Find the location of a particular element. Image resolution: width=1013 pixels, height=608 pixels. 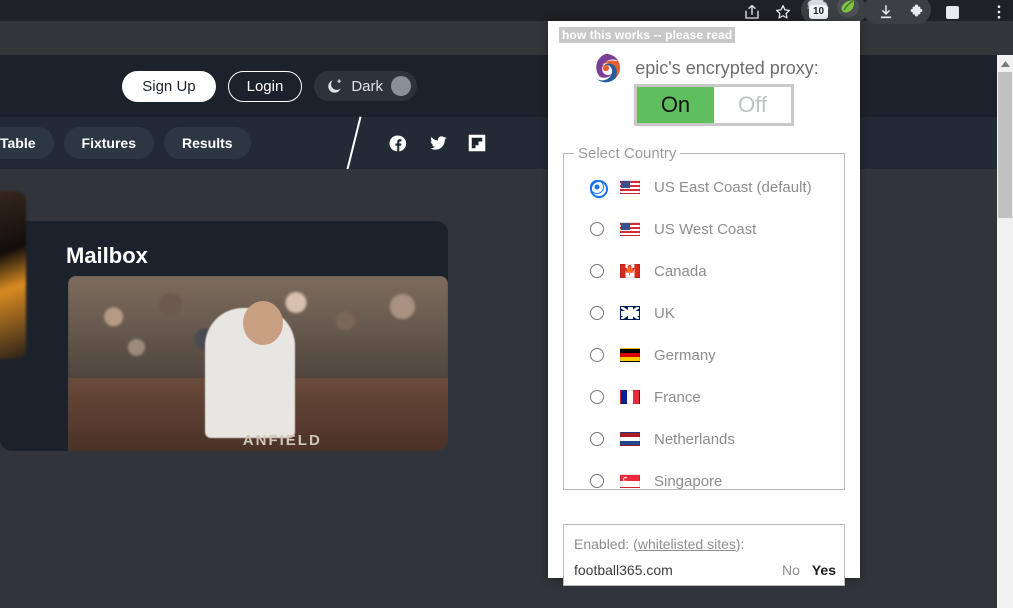

photo-caption: ANFIELD is located at coordinates (282, 440).